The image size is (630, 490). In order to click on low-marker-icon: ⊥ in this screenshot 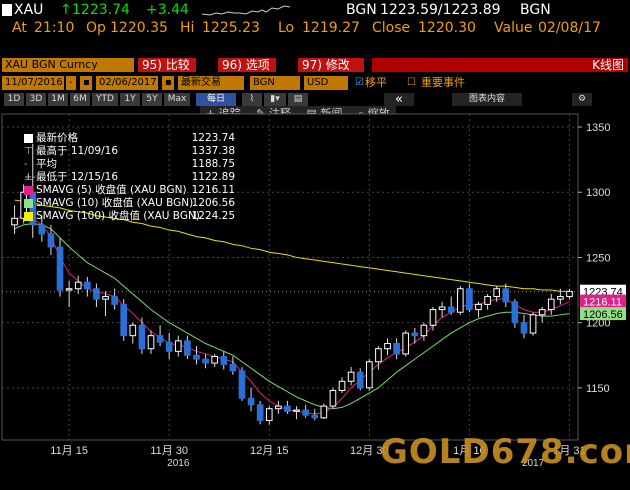, I will do `click(28, 177)`.